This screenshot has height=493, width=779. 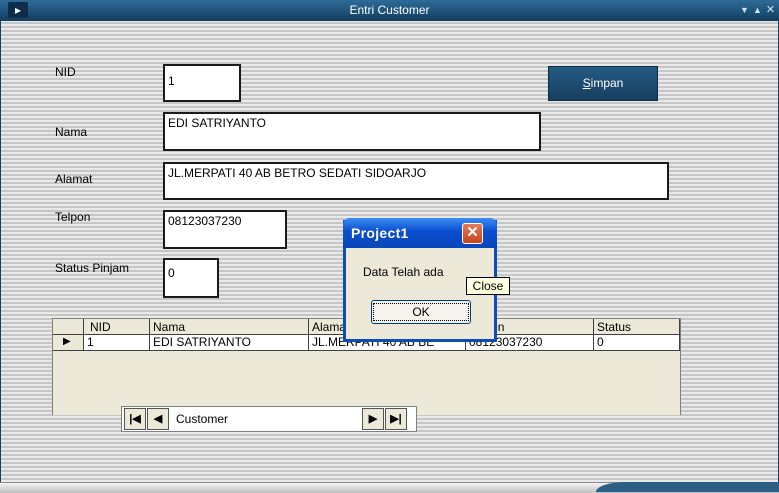 What do you see at coordinates (117, 327) in the screenshot?
I see `grid-header-nid: NID` at bounding box center [117, 327].